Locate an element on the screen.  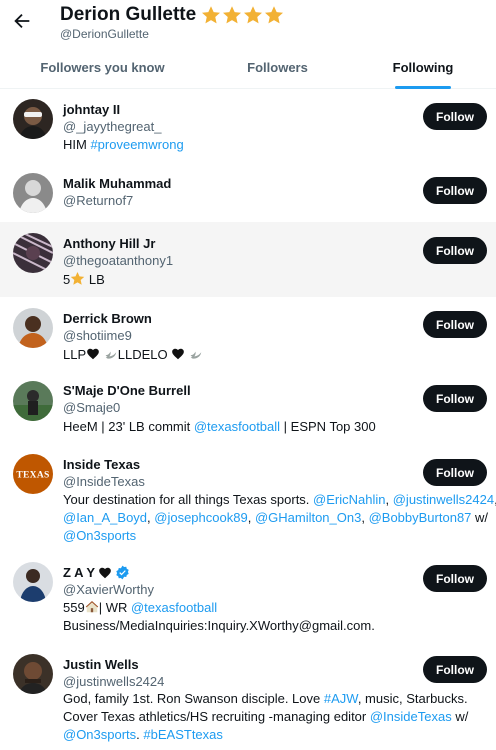
user-name: johntay II is located at coordinates (91, 109).